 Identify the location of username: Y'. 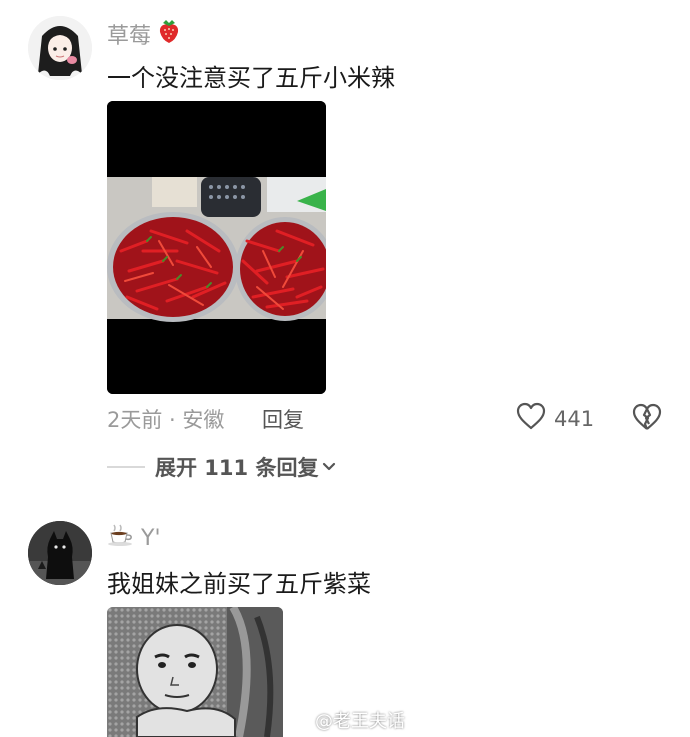
(134, 538).